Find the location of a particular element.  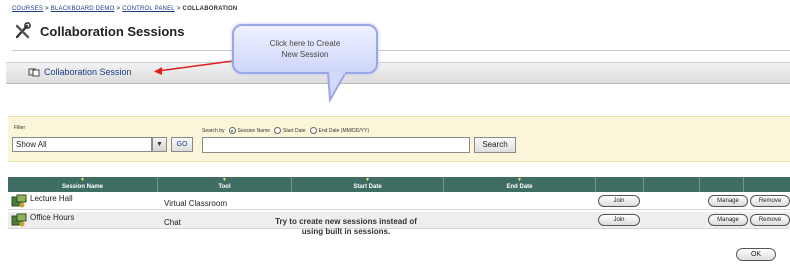

pointer-arrow is located at coordinates (197, 67).